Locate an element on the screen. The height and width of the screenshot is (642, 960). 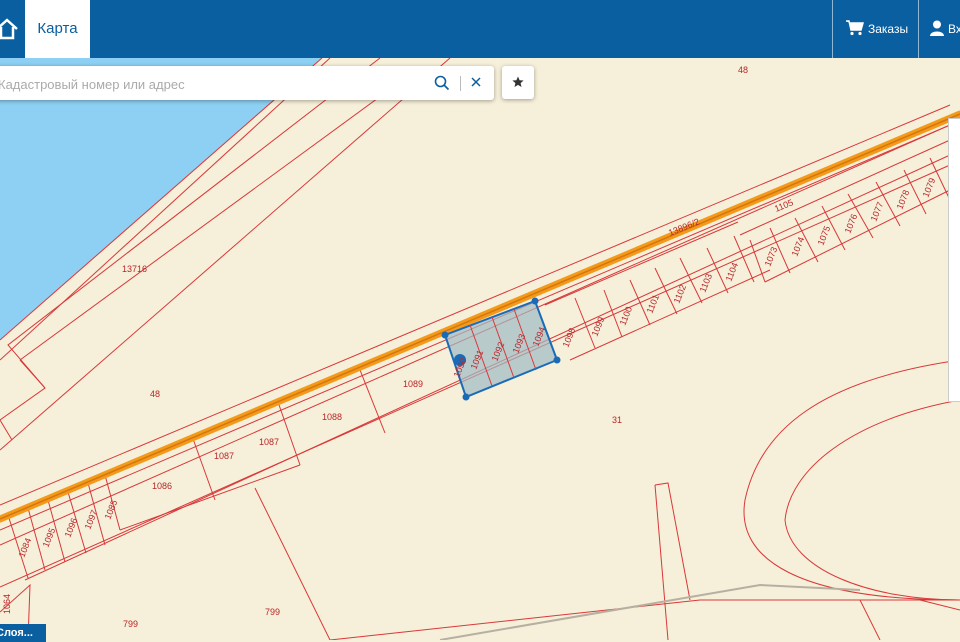
parcel-label: 1064 is located at coordinates (7, 604).